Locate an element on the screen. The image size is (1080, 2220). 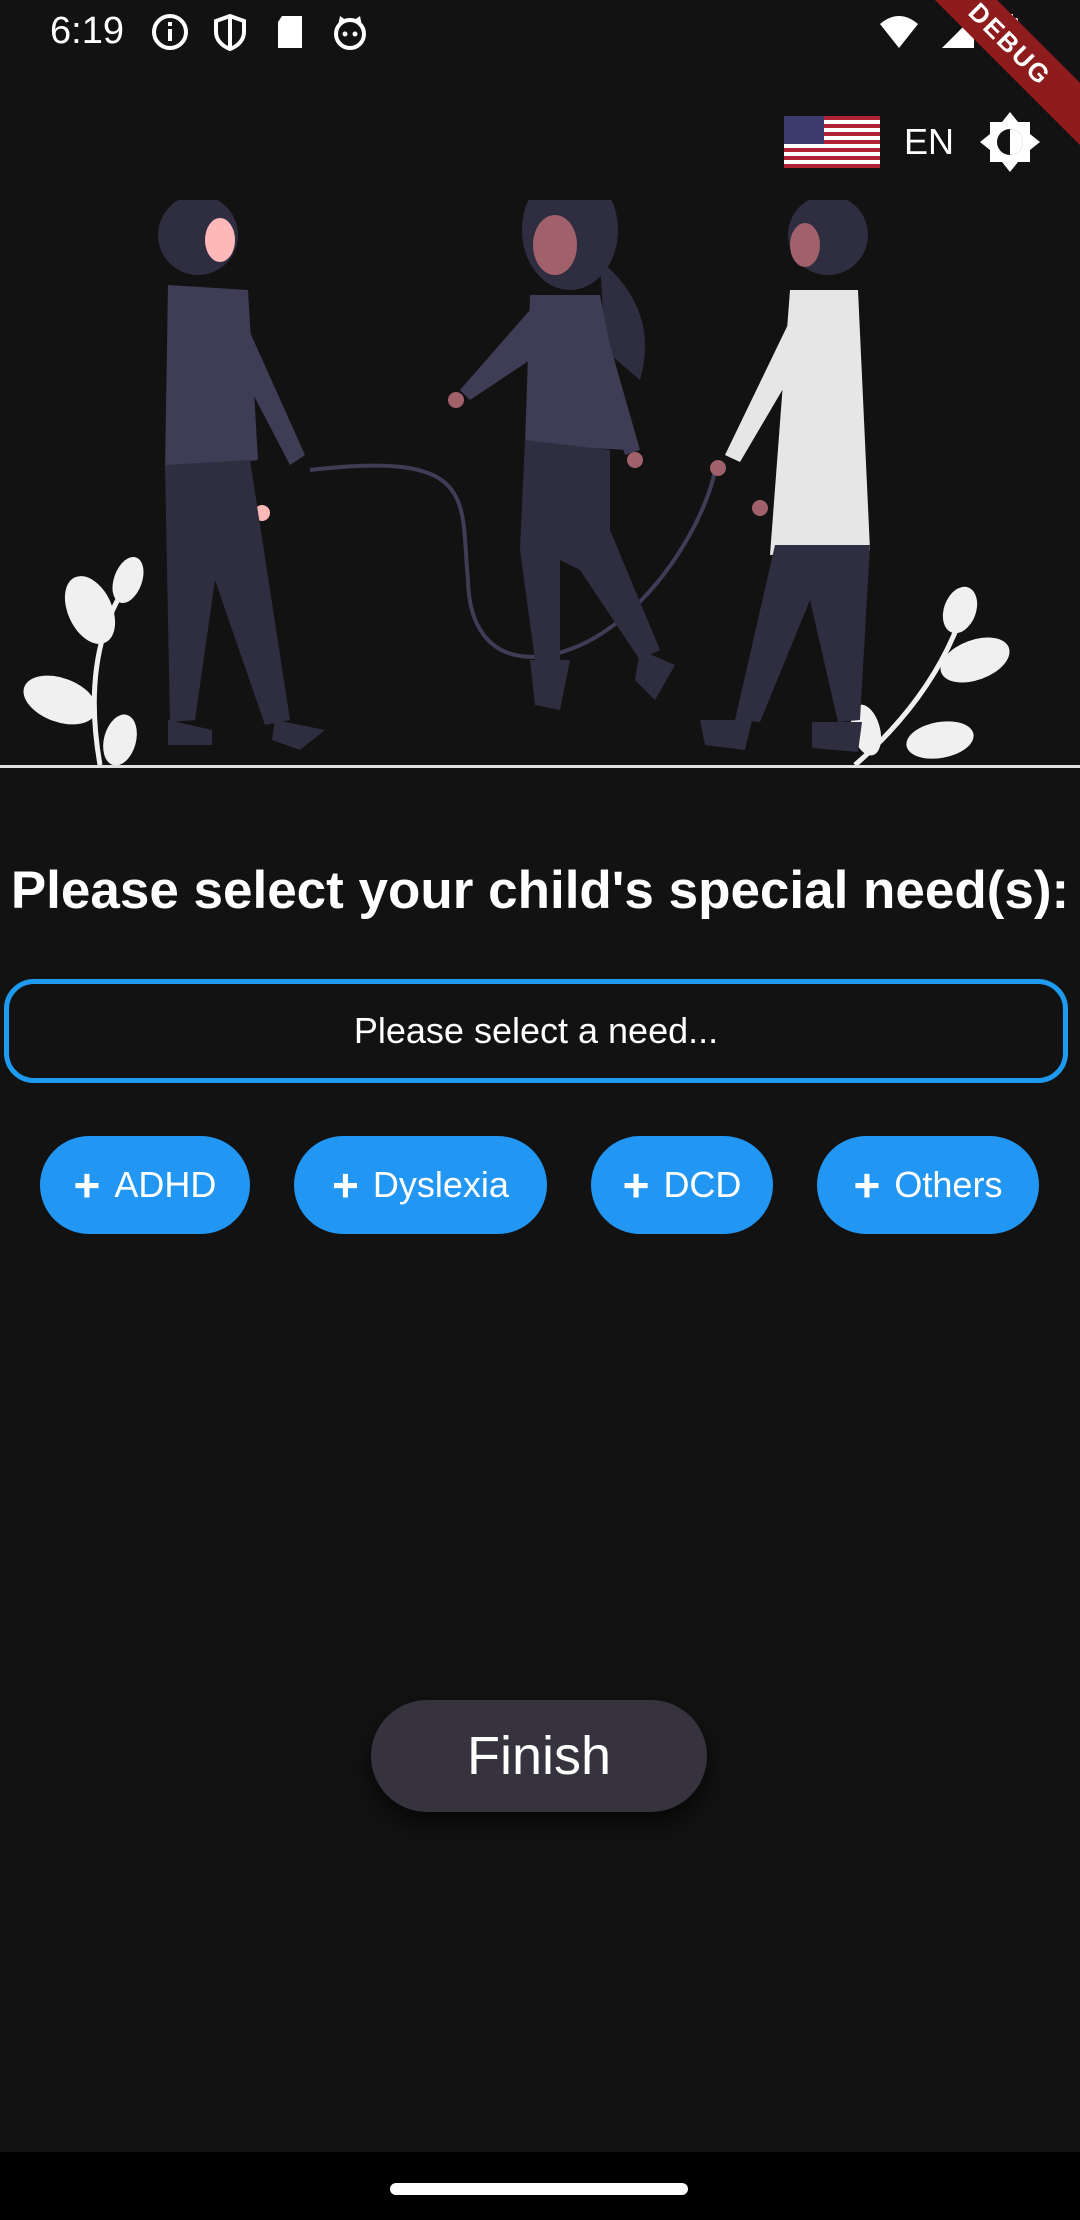
wifi-icon is located at coordinates (899, 32).